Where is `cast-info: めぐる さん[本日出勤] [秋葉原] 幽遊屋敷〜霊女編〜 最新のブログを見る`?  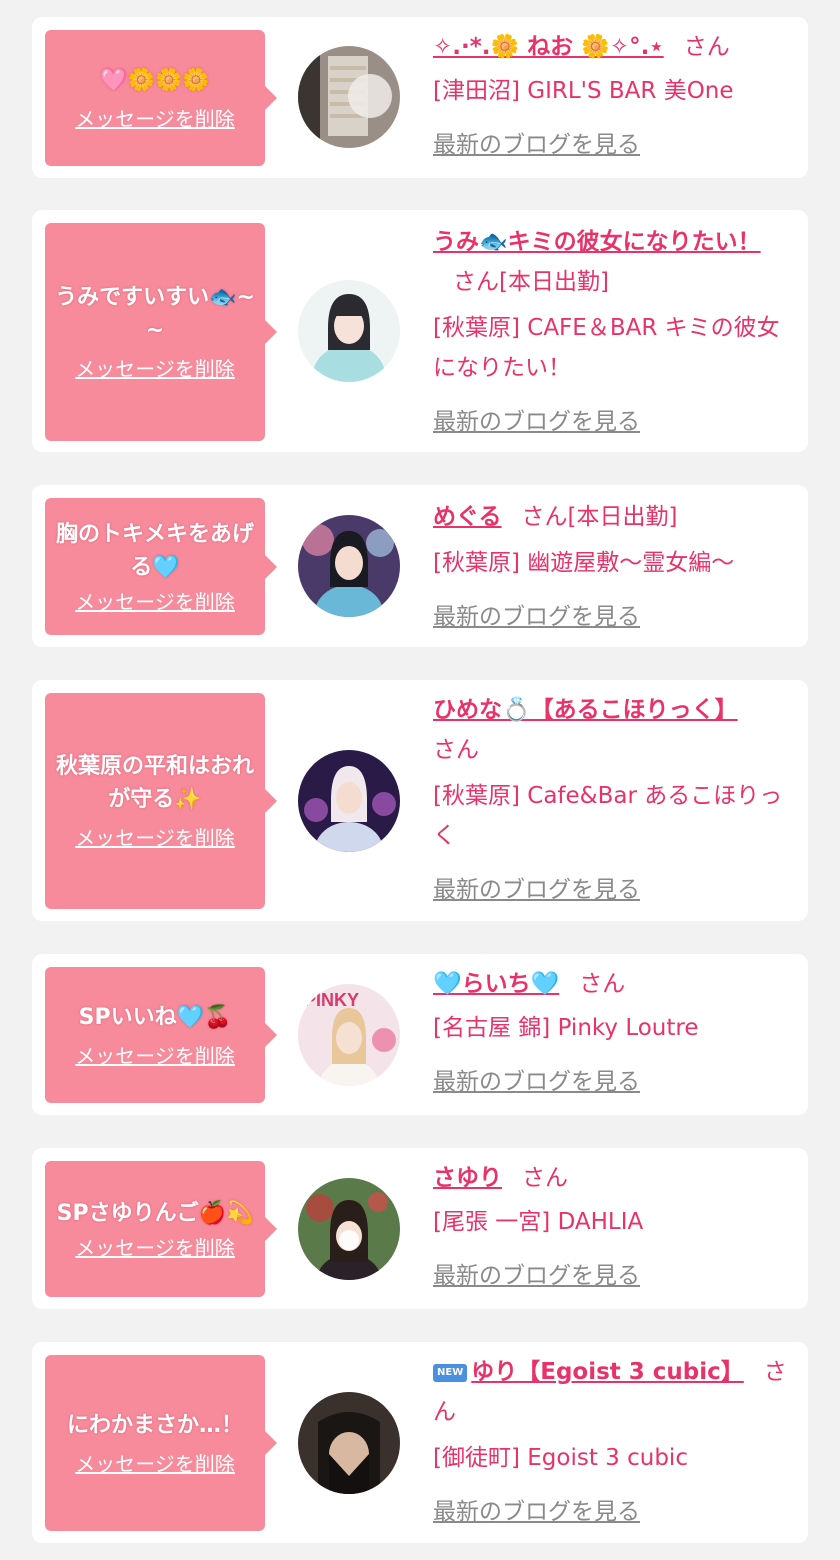
cast-info: めぐる さん[本日出勤] [秋葉原] 幽遊屋敷〜霊女編〜 最新のブログを見る is located at coordinates (613, 567).